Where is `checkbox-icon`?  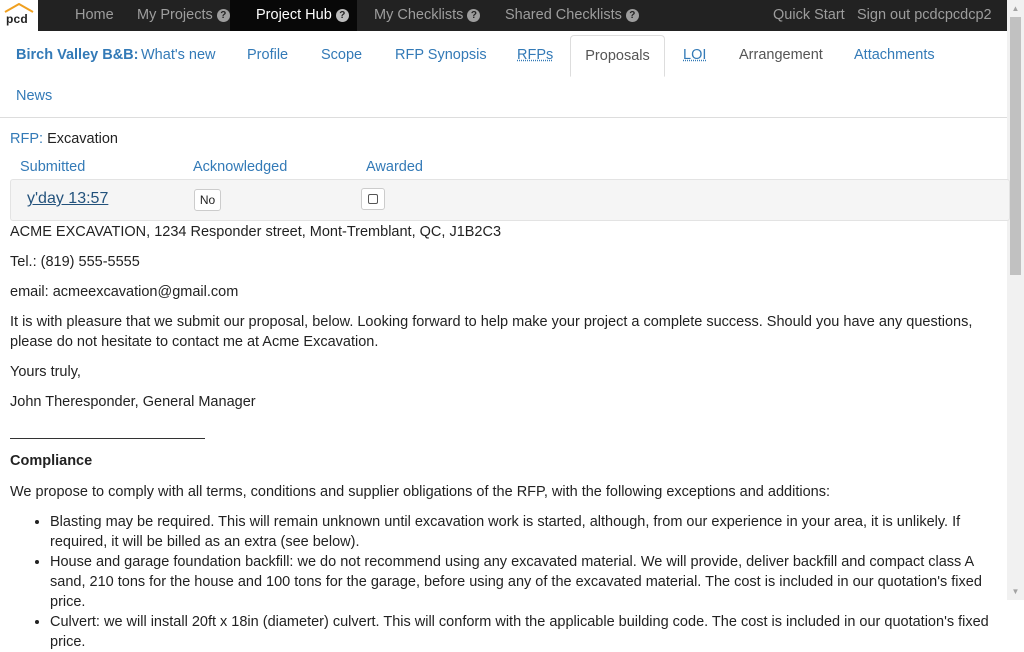
checkbox-icon is located at coordinates (373, 199).